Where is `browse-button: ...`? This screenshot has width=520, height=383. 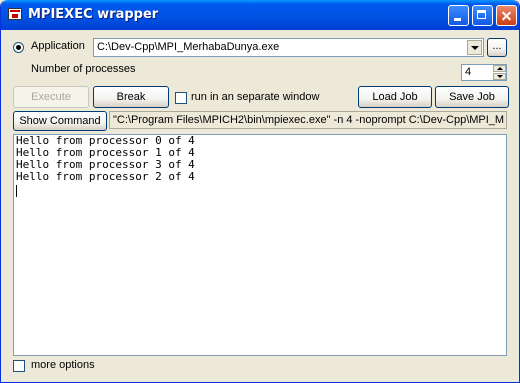
browse-button: ... is located at coordinates (497, 47).